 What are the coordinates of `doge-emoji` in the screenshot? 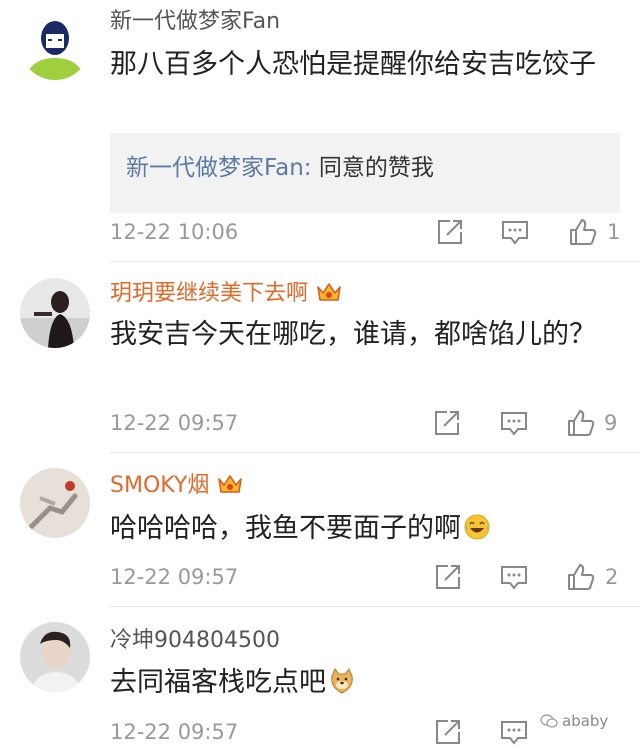 It's located at (342, 681).